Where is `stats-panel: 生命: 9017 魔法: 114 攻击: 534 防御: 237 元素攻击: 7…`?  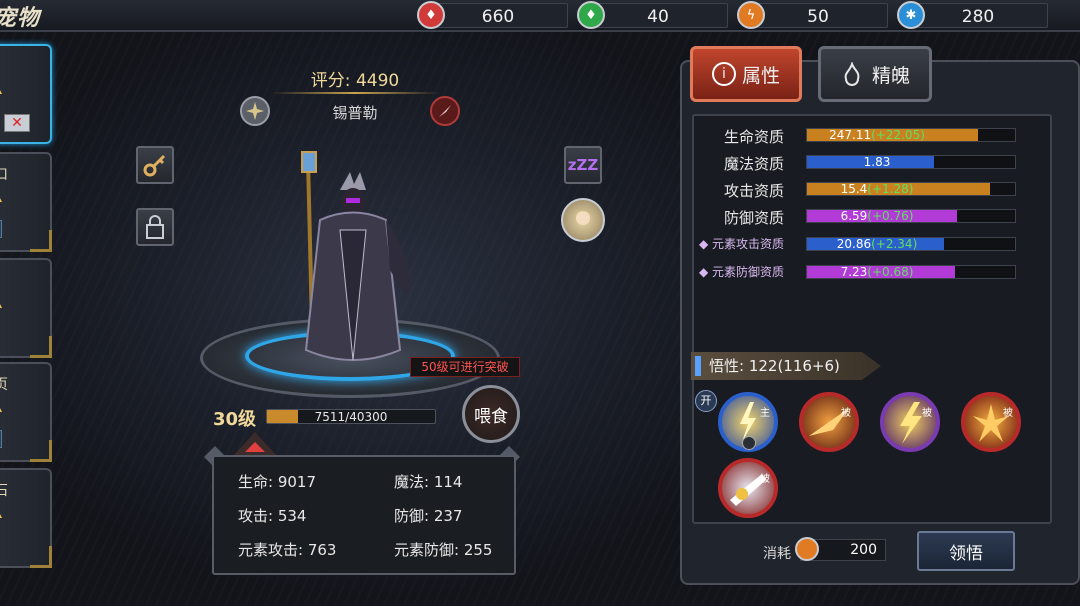
stats-panel: 生命: 9017 魔法: 114 攻击: 534 防御: 237 元素攻击: 7… is located at coordinates (364, 515).